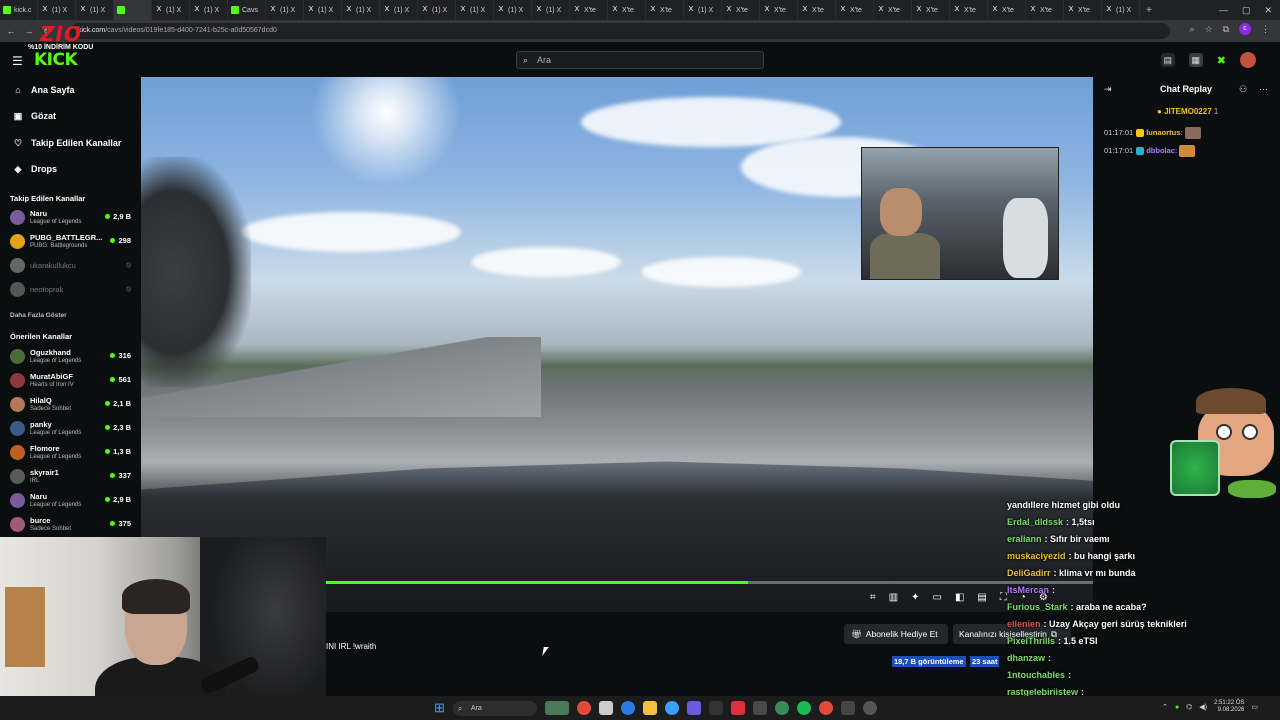  I want to click on spotify-icon, so click(803, 708).